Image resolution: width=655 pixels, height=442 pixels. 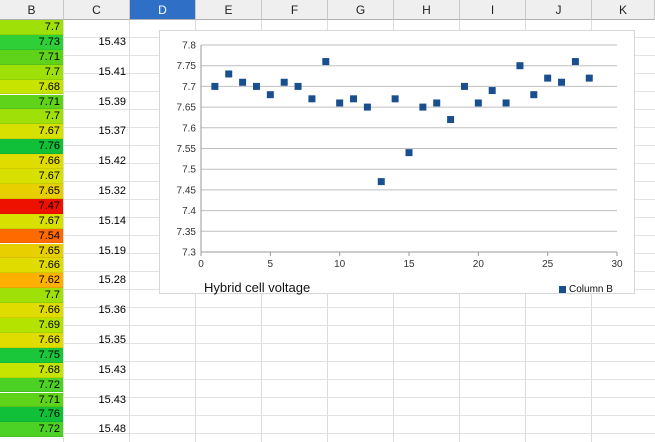 I want to click on cell-b: 7.73, so click(x=31, y=42).